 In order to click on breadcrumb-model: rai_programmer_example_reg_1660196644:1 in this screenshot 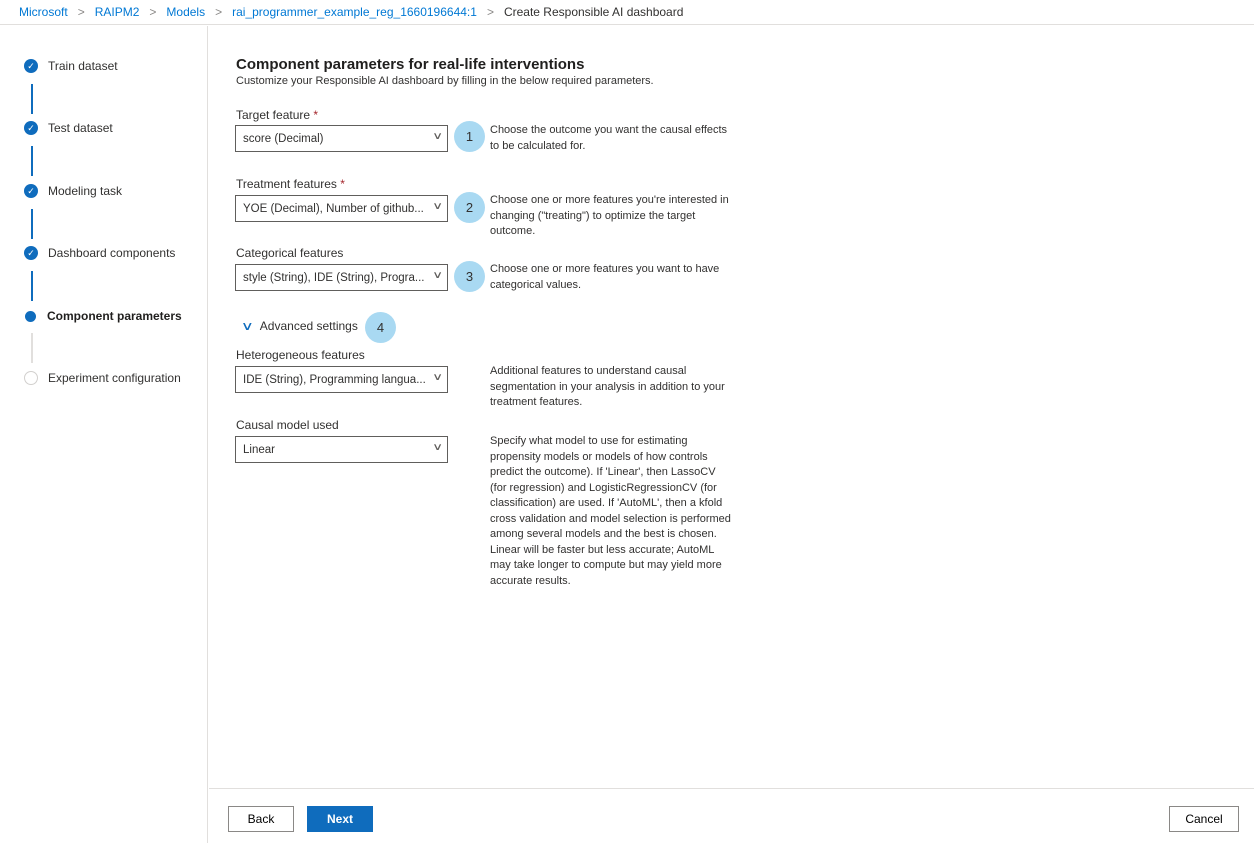, I will do `click(354, 12)`.